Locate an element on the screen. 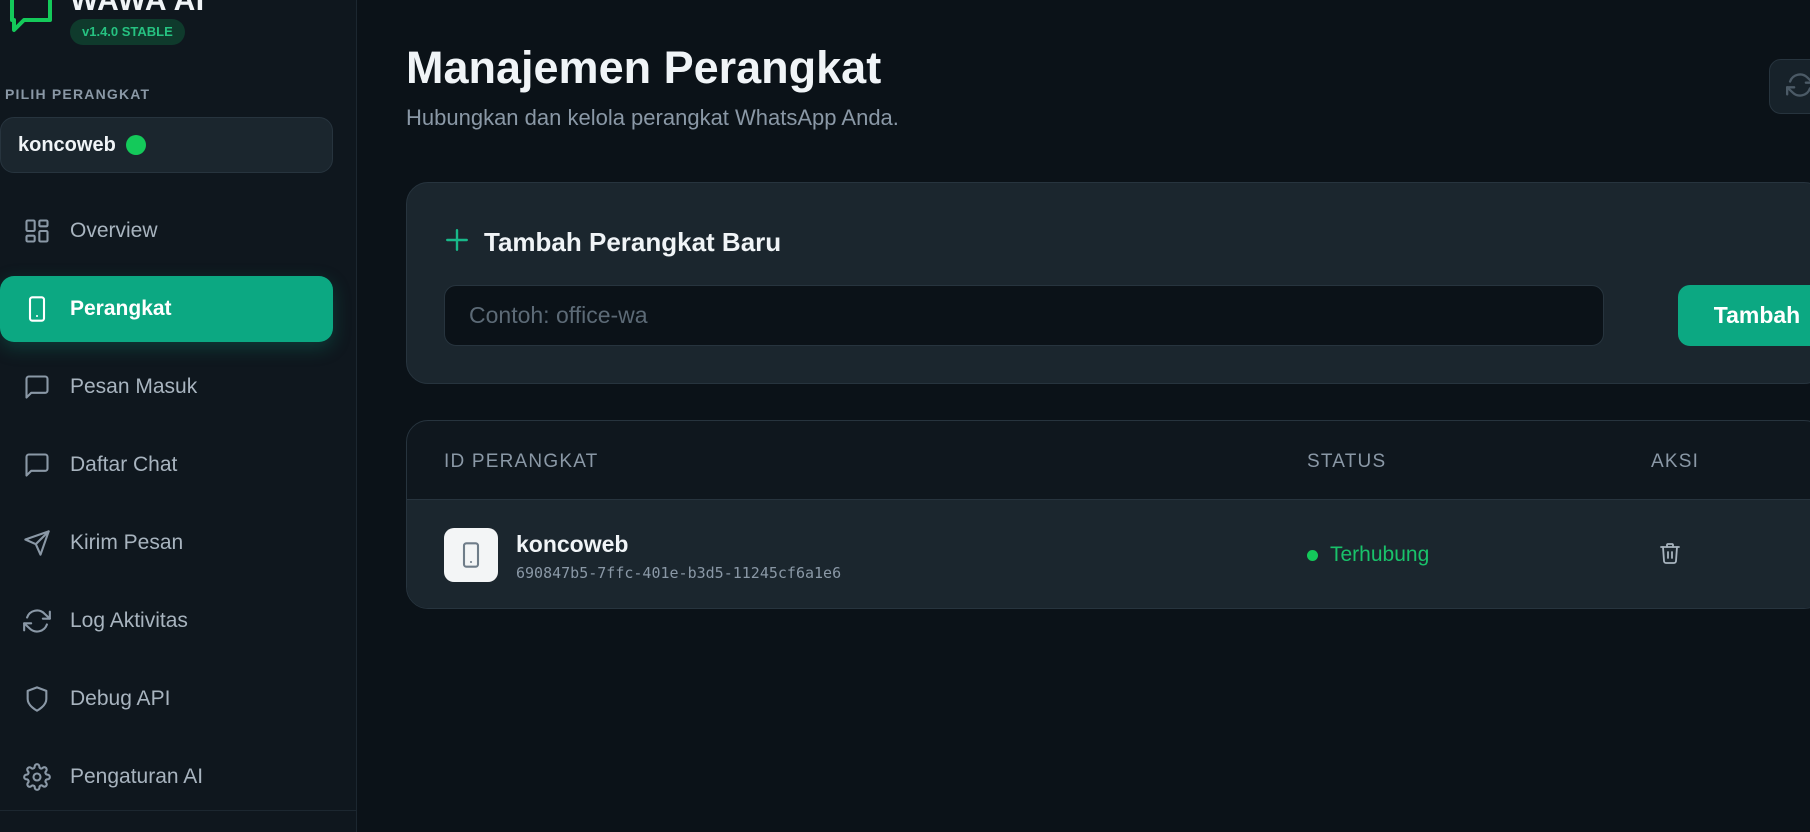 The image size is (1810, 832). plus-icon is located at coordinates (457, 242).